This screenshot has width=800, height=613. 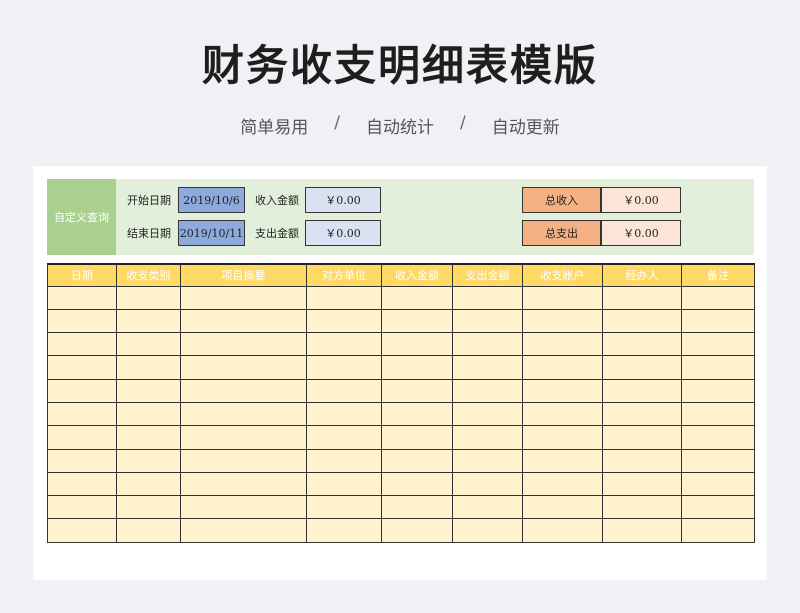 What do you see at coordinates (211, 200) in the screenshot?
I see `start-date-field: 2019/10/6` at bounding box center [211, 200].